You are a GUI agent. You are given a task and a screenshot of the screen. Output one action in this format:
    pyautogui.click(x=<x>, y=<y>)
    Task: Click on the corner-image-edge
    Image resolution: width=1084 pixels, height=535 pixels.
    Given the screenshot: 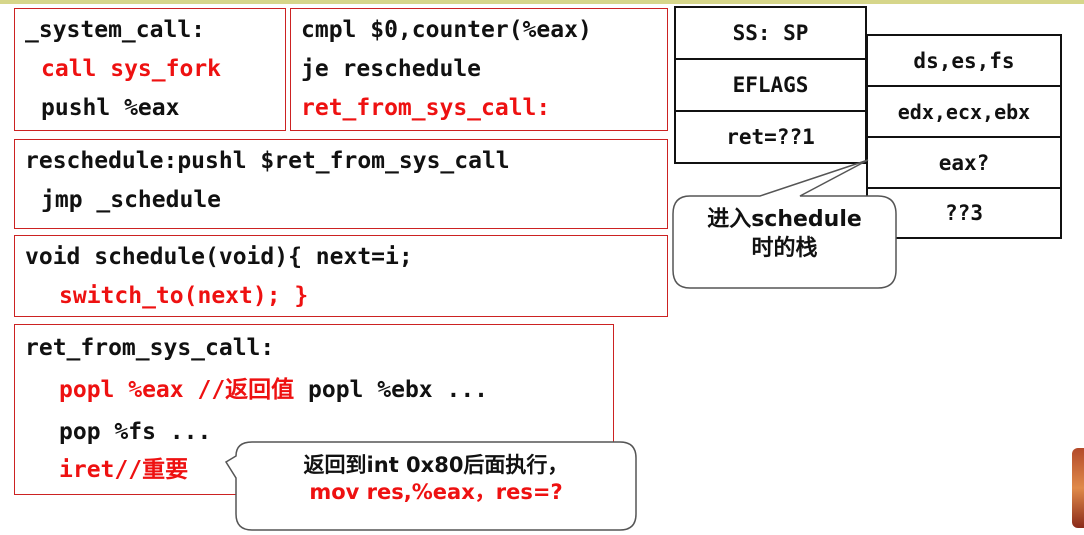 What is the action you would take?
    pyautogui.click(x=1078, y=488)
    